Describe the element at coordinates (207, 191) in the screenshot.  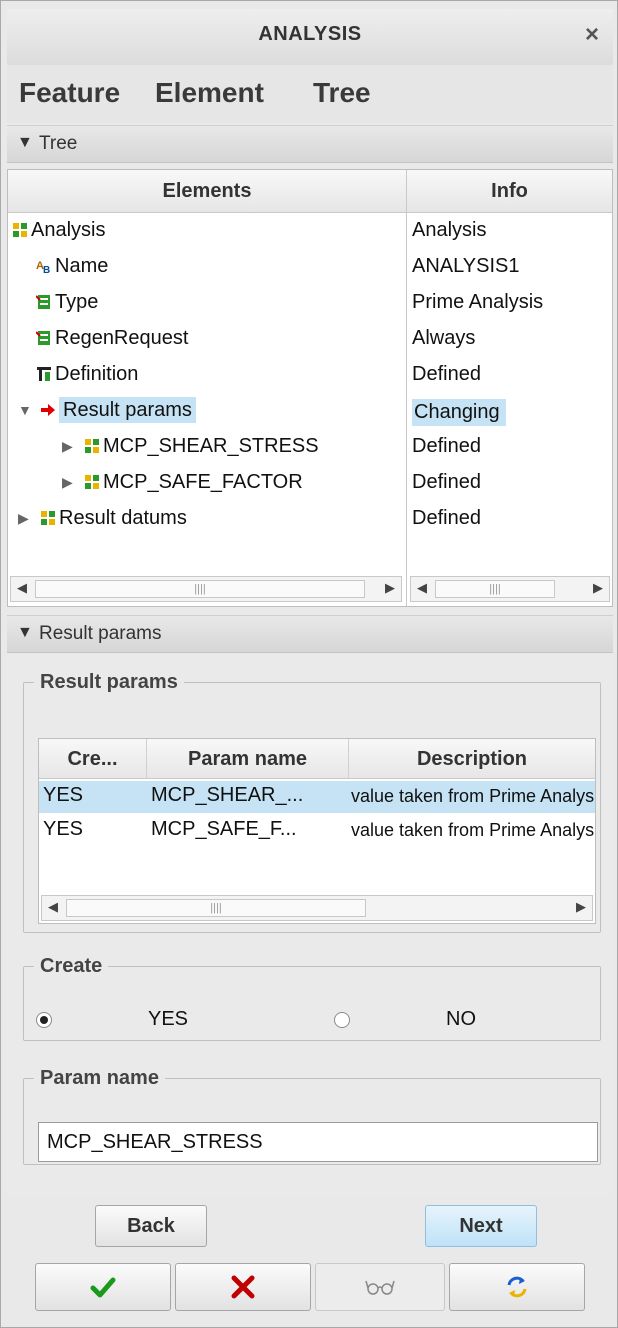
I see `elements-column-header: Elements` at that location.